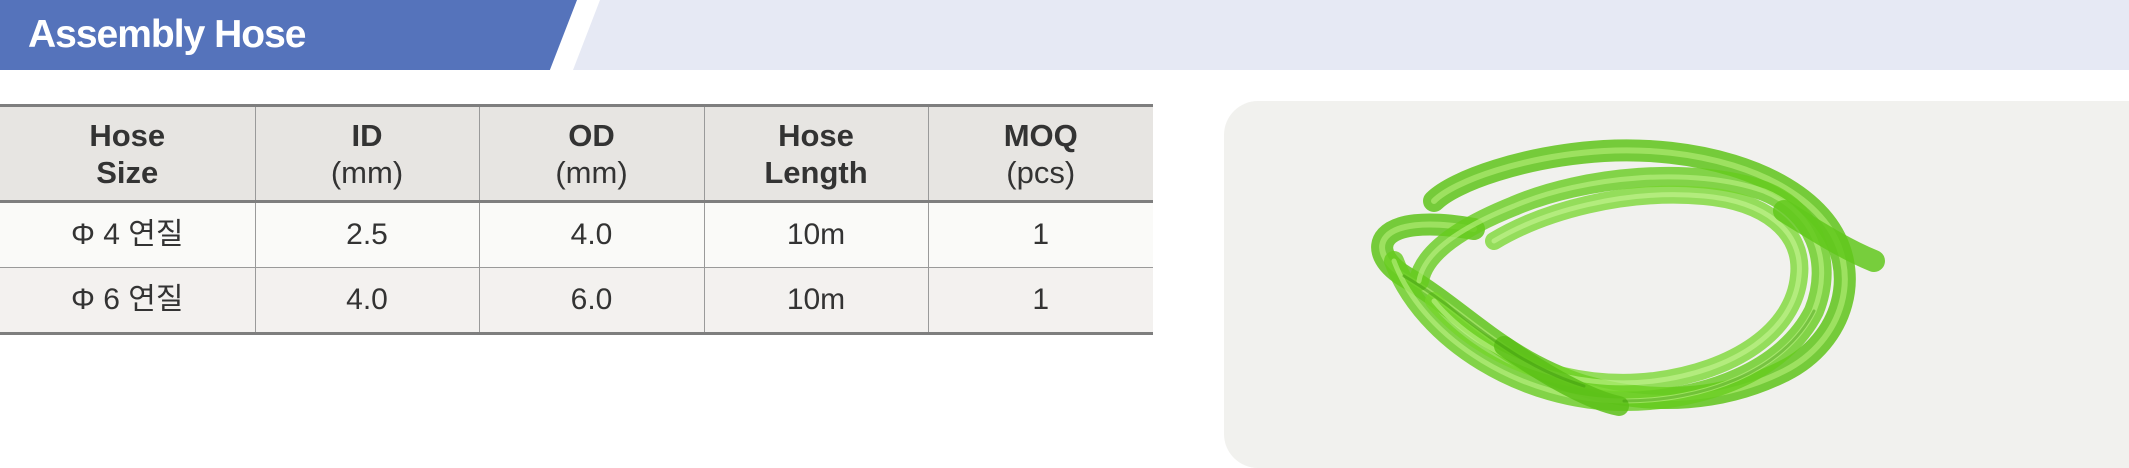 The image size is (2129, 468). I want to click on table-row: Φ 6 연질 4.0 6.0 10m 1, so click(576, 300).